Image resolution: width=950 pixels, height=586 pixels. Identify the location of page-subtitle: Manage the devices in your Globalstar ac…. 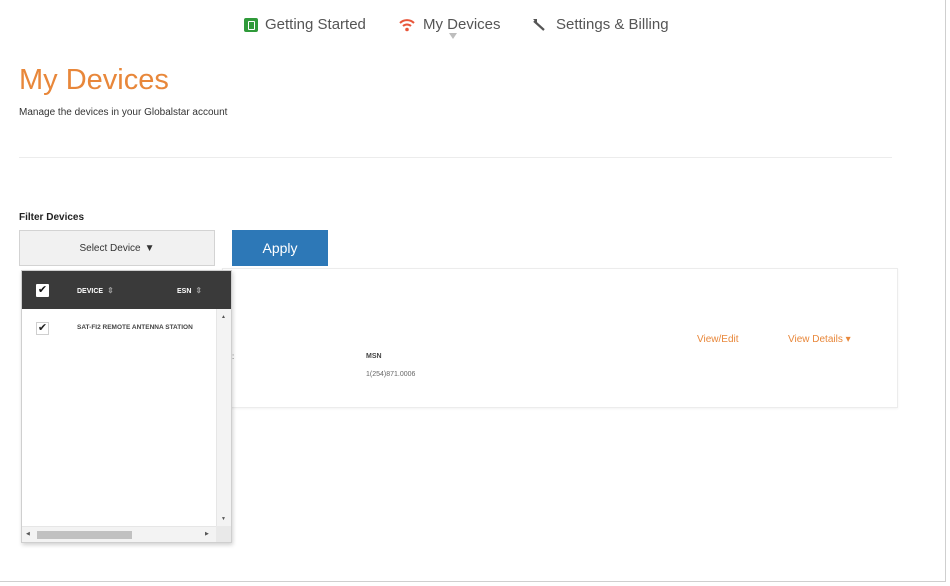
(123, 112).